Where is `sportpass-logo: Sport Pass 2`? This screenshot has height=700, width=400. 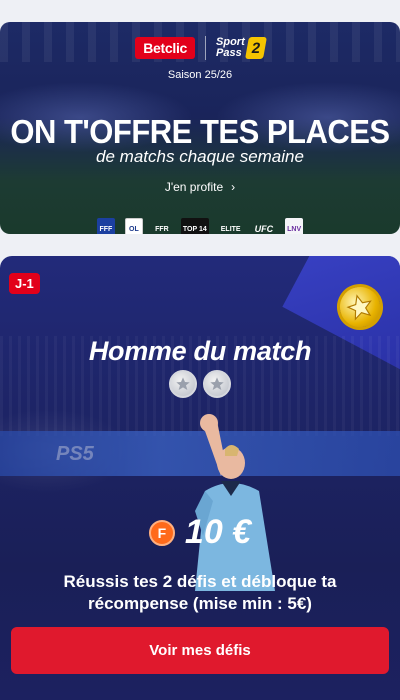
sportpass-logo: Sport Pass 2 is located at coordinates (241, 48).